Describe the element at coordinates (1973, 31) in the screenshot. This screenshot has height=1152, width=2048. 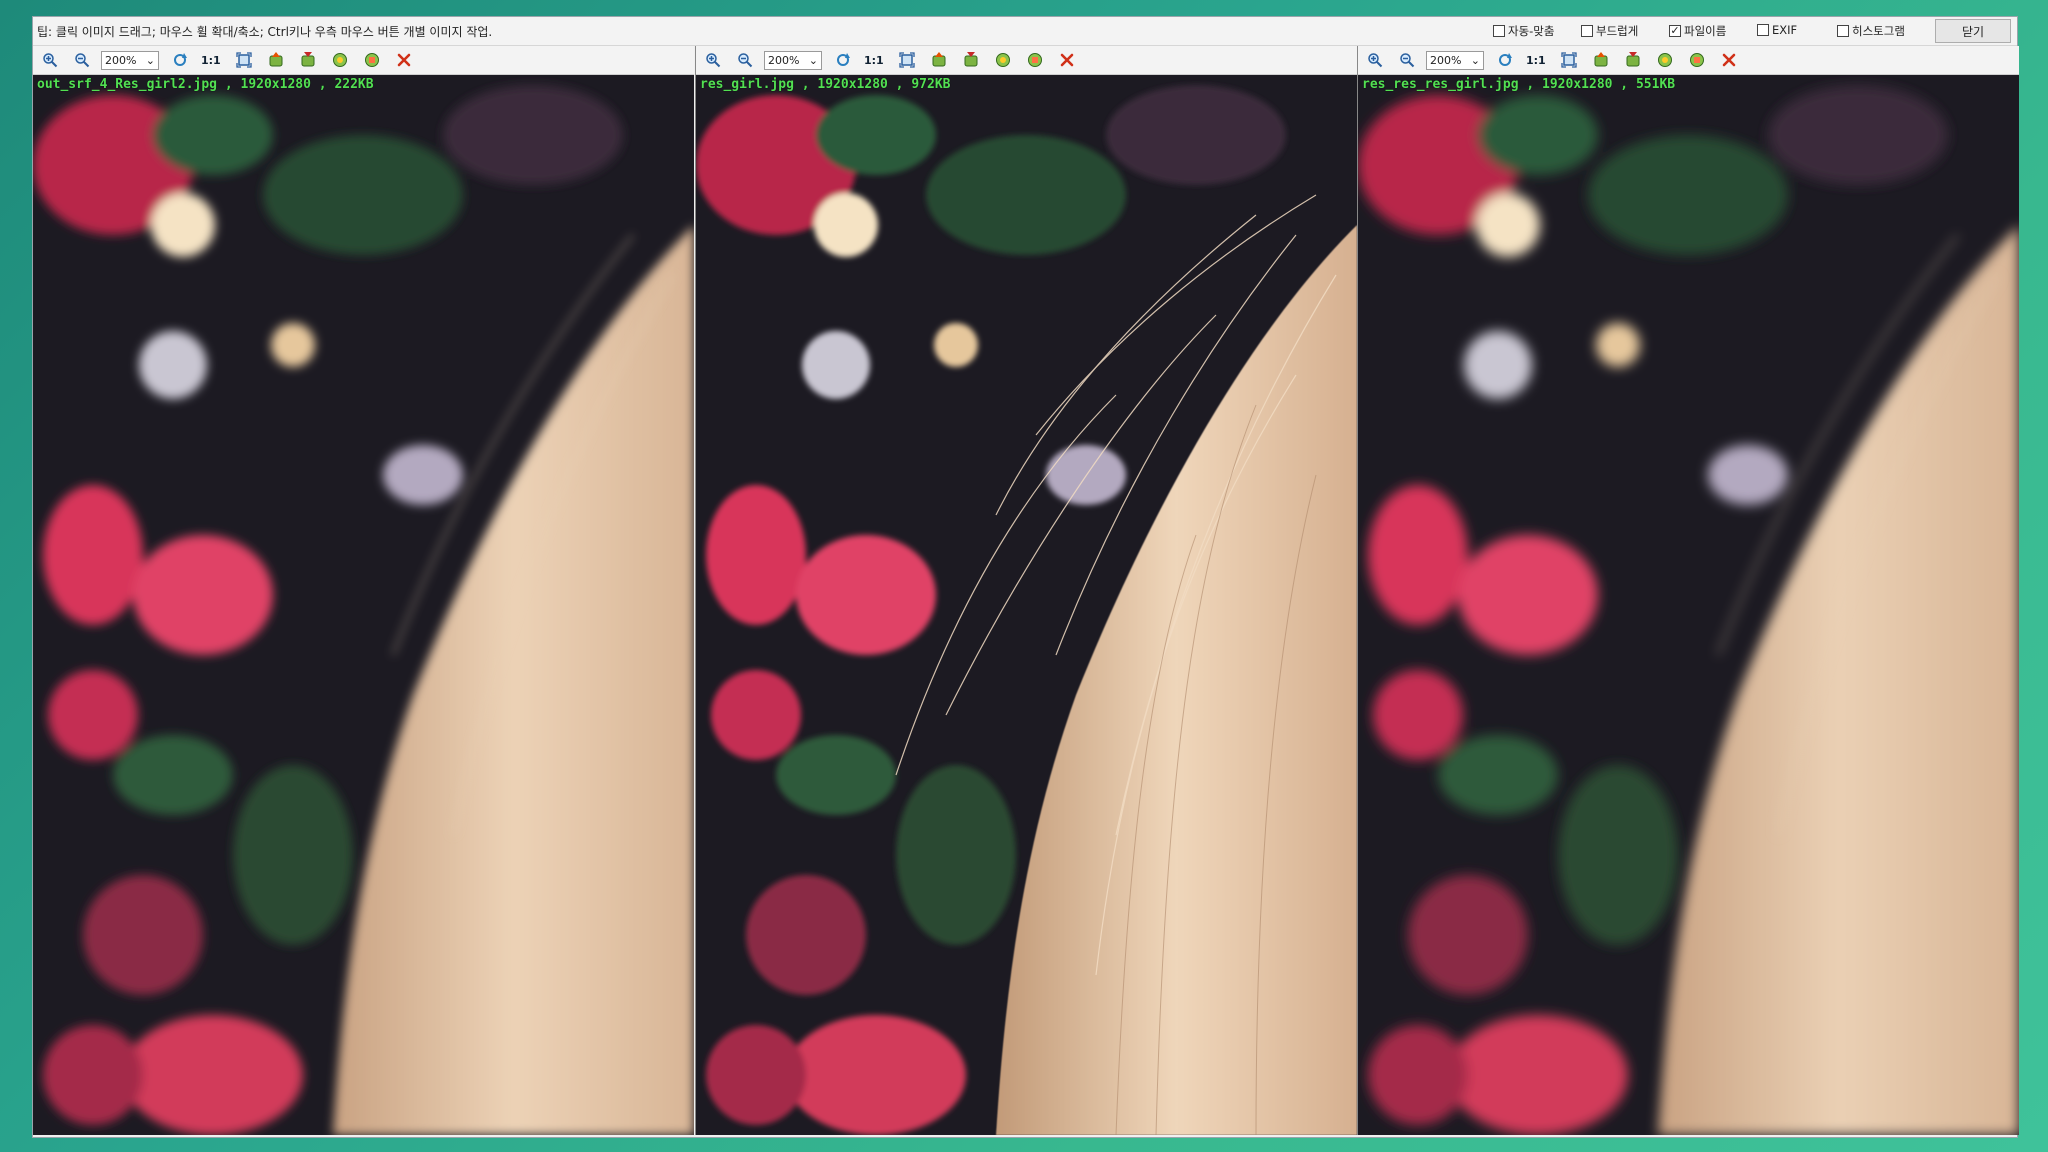
I see `close-button: 닫기` at that location.